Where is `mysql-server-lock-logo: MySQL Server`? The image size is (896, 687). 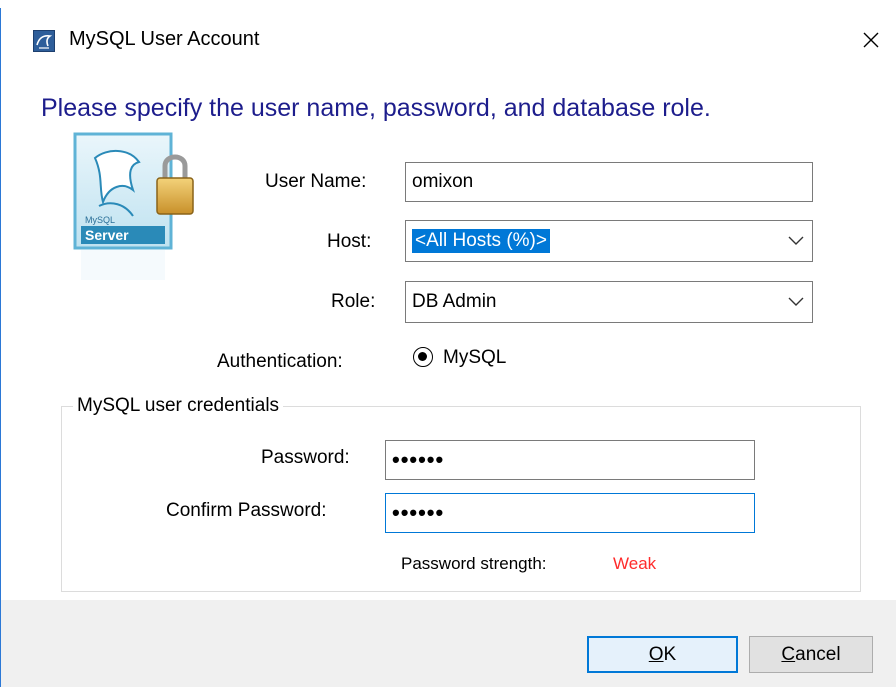
mysql-server-lock-logo: MySQL Server is located at coordinates (133, 206).